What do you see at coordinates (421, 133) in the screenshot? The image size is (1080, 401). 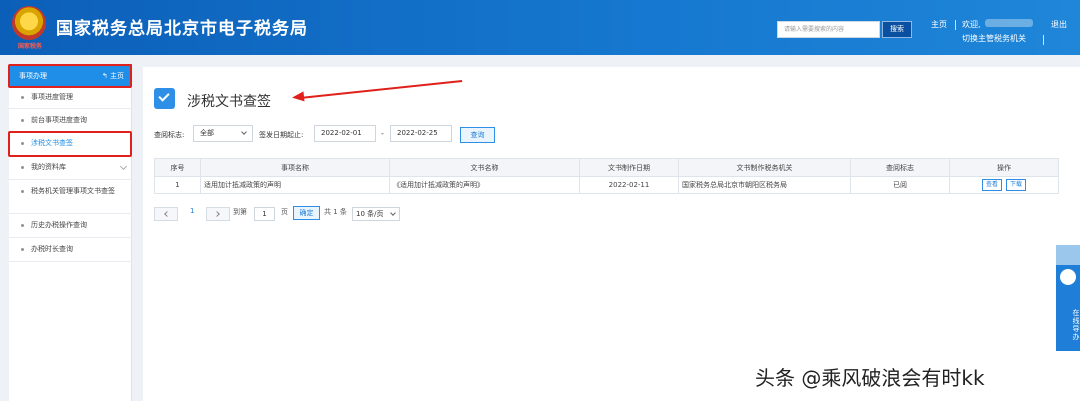 I see `date-to-input: 2022-02-25` at bounding box center [421, 133].